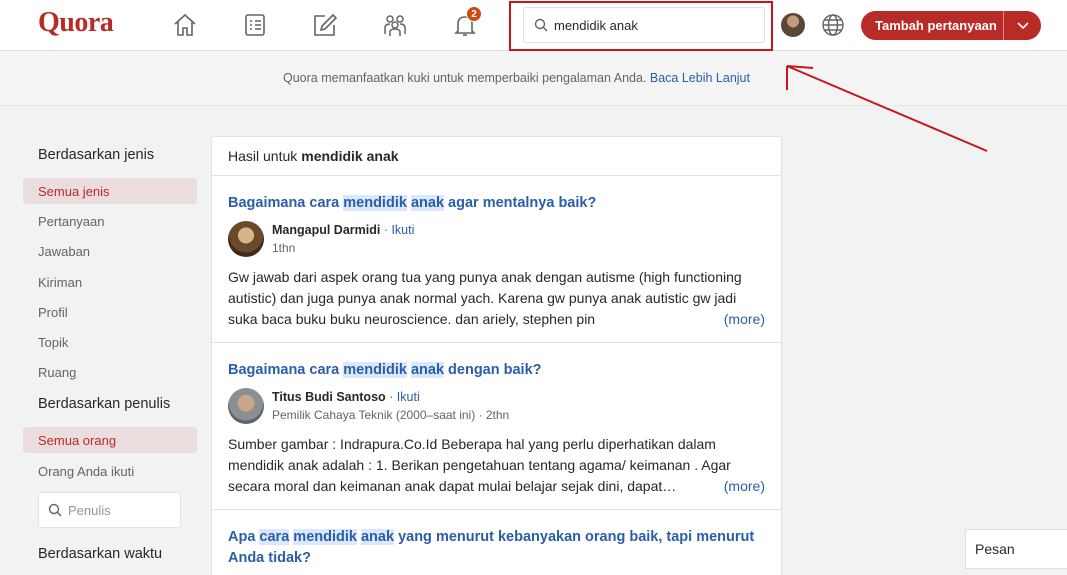 The height and width of the screenshot is (575, 1067). I want to click on author-name: Mangapul Darmidi, so click(326, 230).